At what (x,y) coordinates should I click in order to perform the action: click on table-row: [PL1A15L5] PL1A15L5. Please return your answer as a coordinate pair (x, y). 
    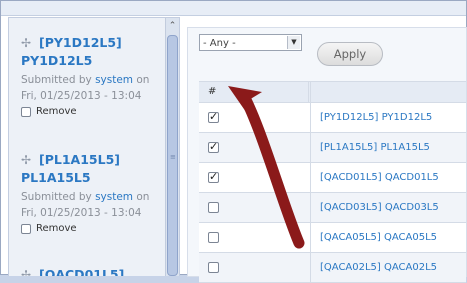
    Looking at the image, I should click on (332, 148).